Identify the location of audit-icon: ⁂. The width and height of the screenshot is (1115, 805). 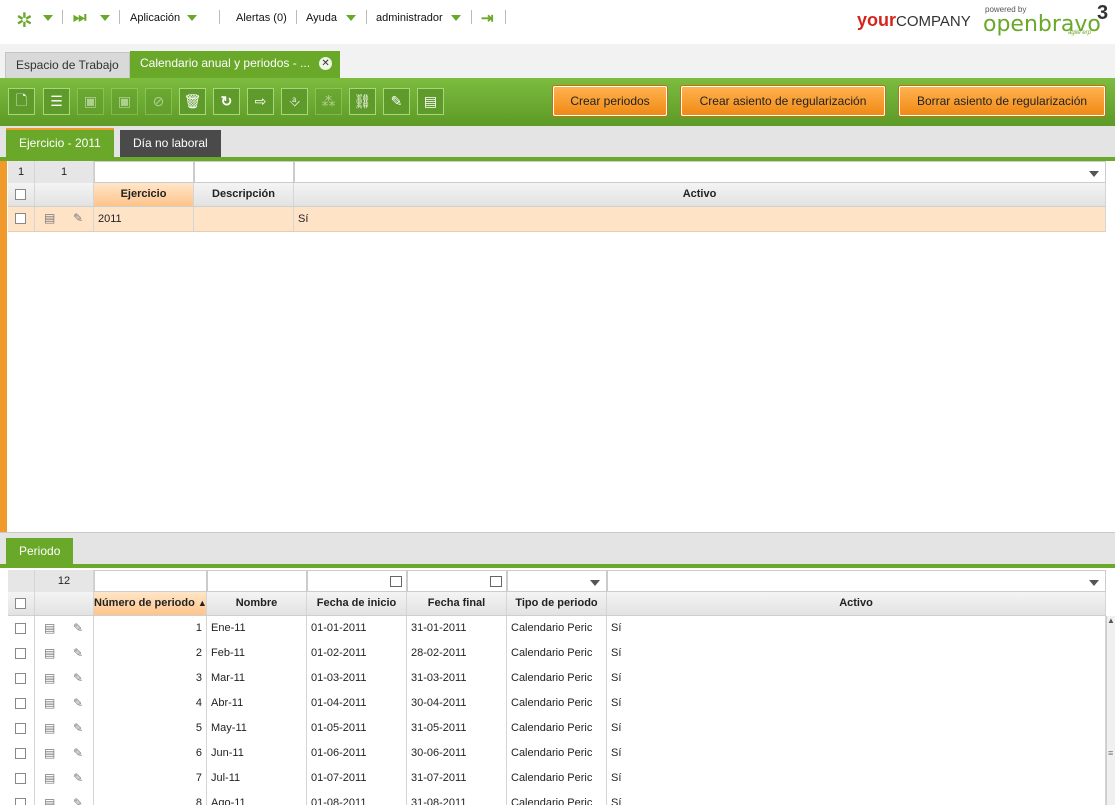
(328, 101).